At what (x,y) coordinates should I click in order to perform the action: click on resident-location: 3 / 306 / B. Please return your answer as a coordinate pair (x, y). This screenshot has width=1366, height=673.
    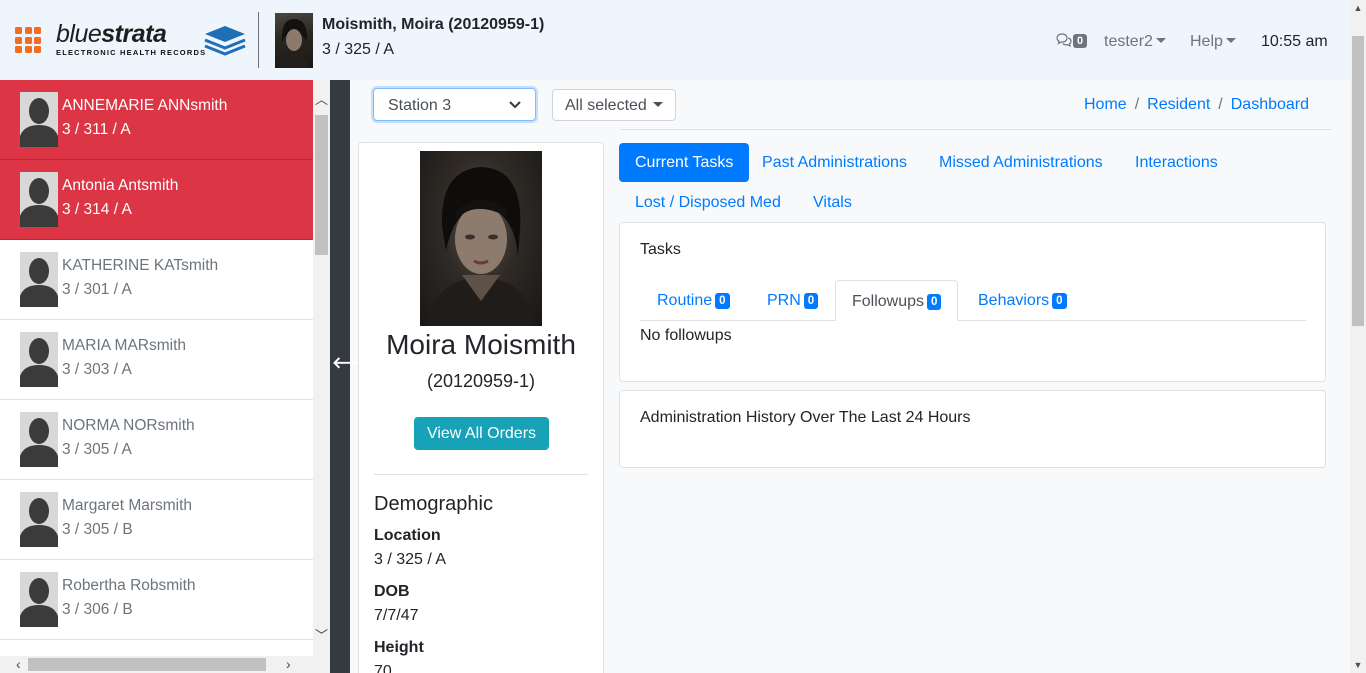
    Looking at the image, I should click on (97, 609).